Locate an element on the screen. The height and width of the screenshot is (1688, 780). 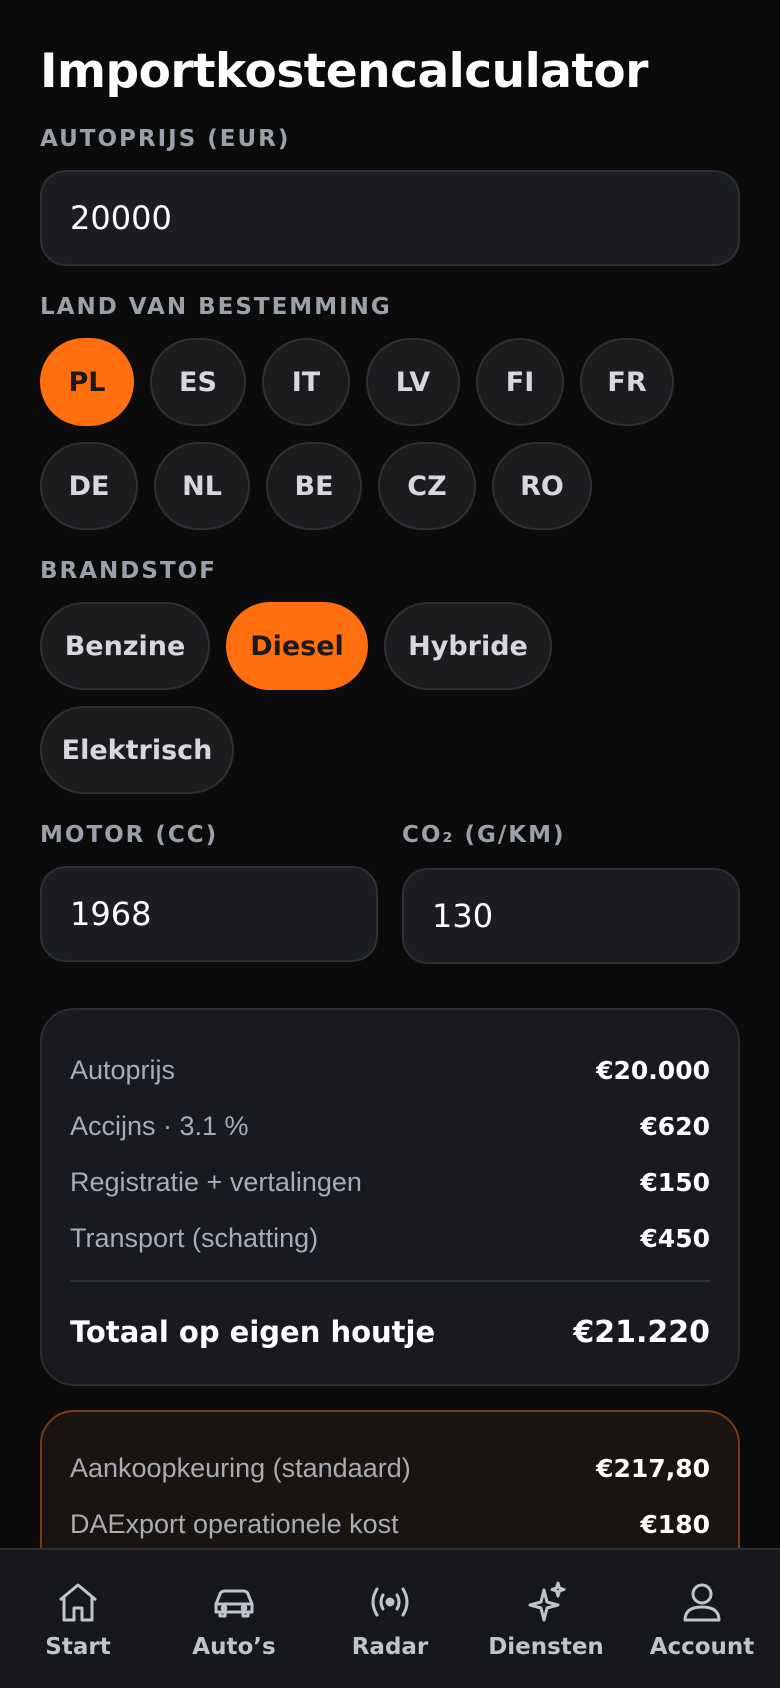
country-chip-label: LV is located at coordinates (413, 382).